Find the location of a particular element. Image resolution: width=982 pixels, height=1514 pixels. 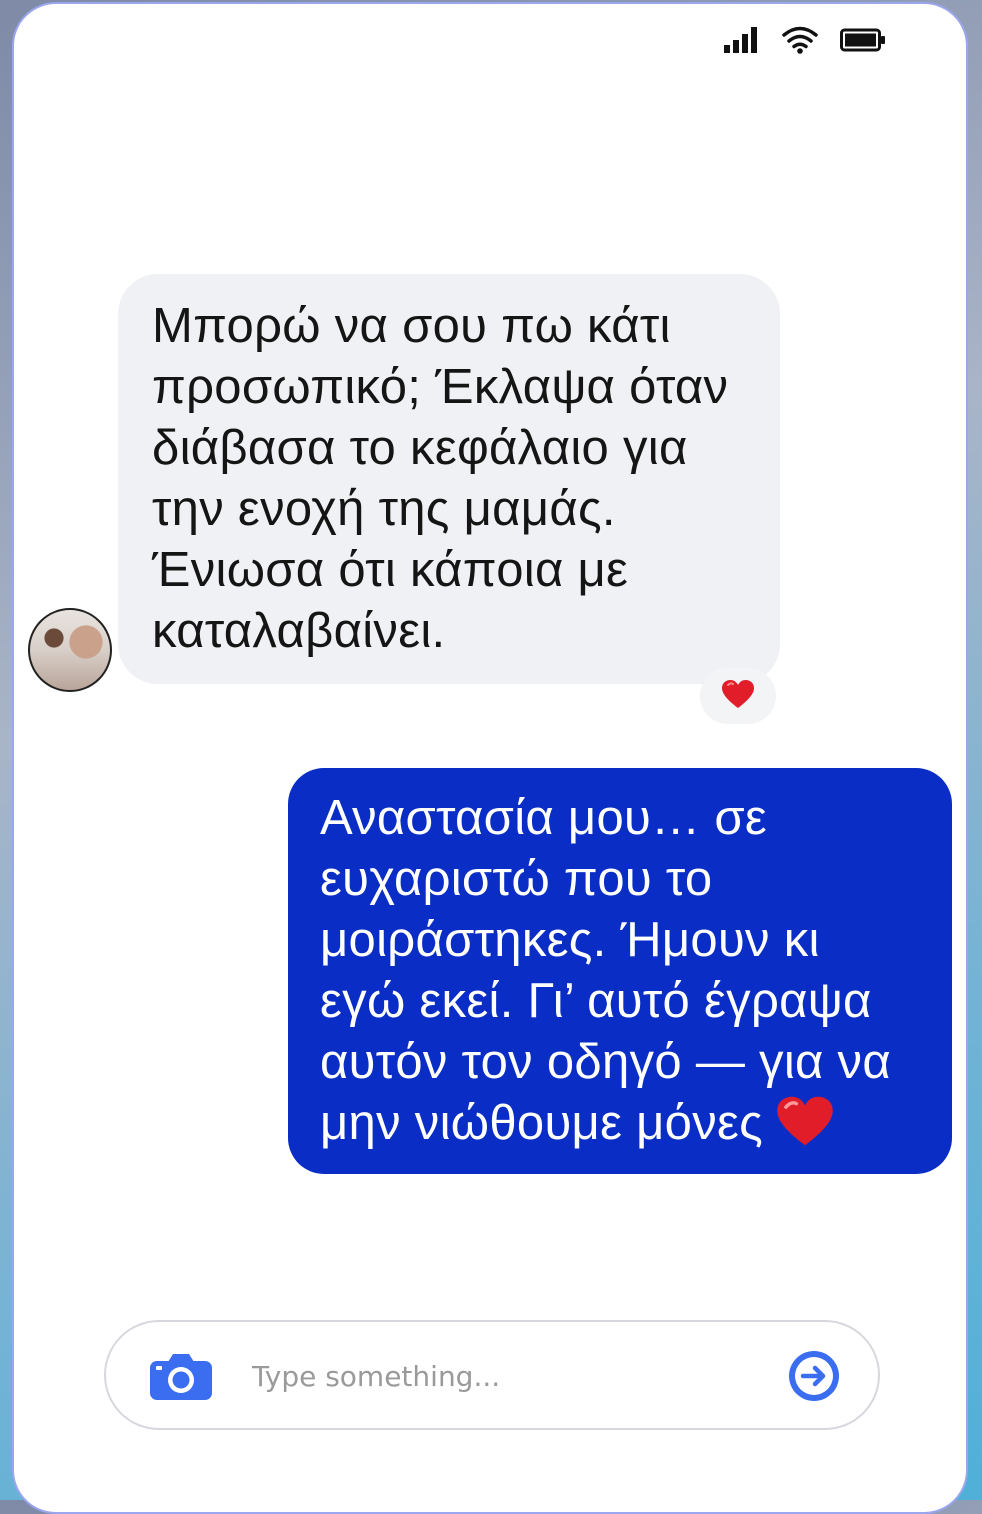

cellular-signal-icon is located at coordinates (742, 40).